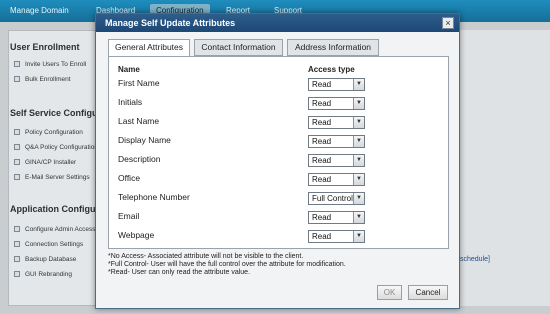  Describe the element at coordinates (52, 177) in the screenshot. I see `sidebar-item-email-server: E-Mail Server Settings` at that location.